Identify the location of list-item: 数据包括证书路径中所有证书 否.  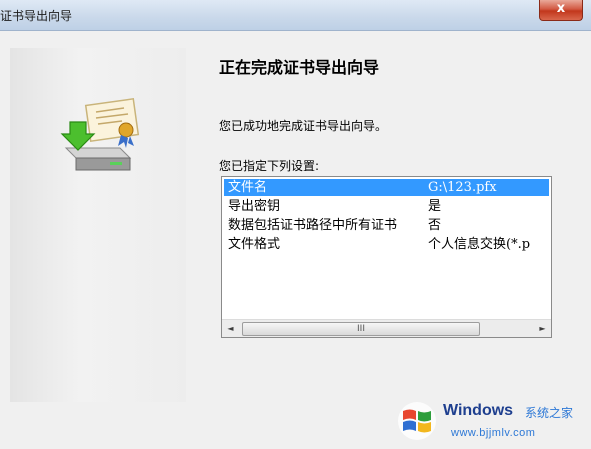
(386, 225).